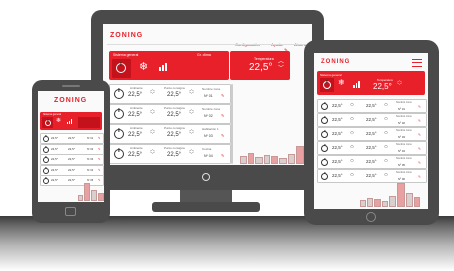  I want to click on desktop-divider, so click(207, 44).